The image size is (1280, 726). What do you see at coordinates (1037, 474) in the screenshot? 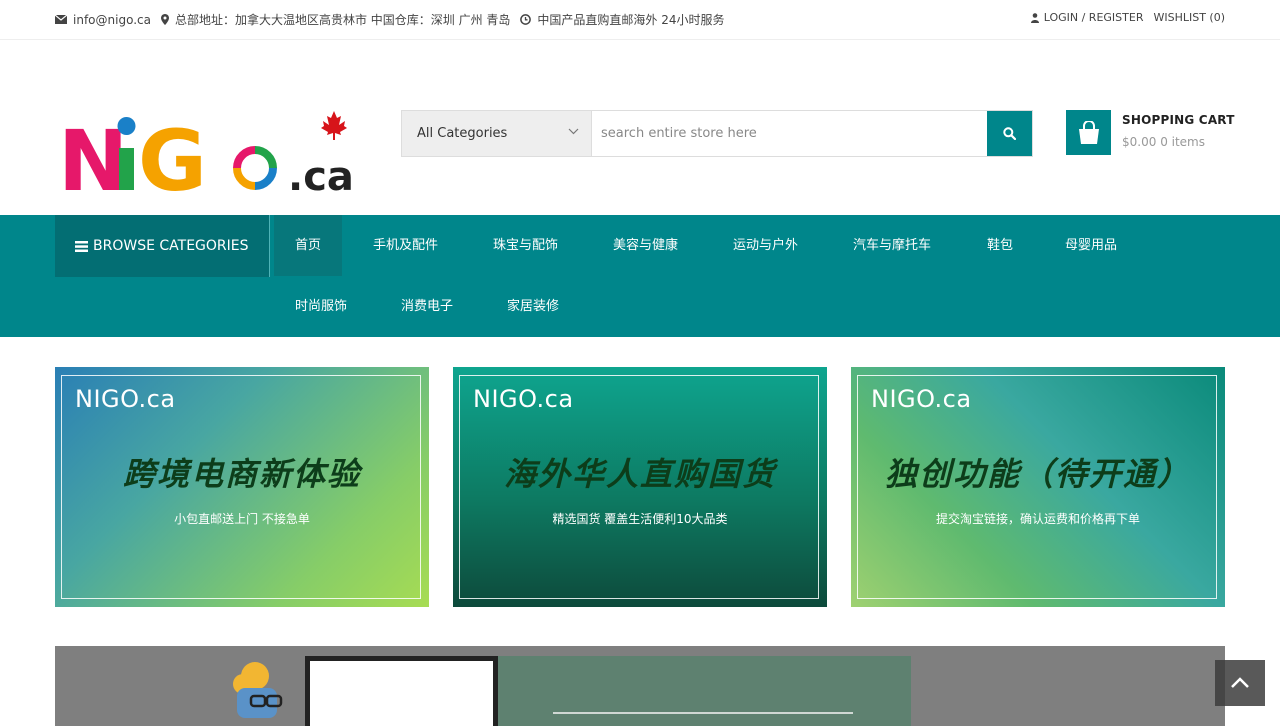
I see `banner-slogan: 独创功能（待开通）` at bounding box center [1037, 474].